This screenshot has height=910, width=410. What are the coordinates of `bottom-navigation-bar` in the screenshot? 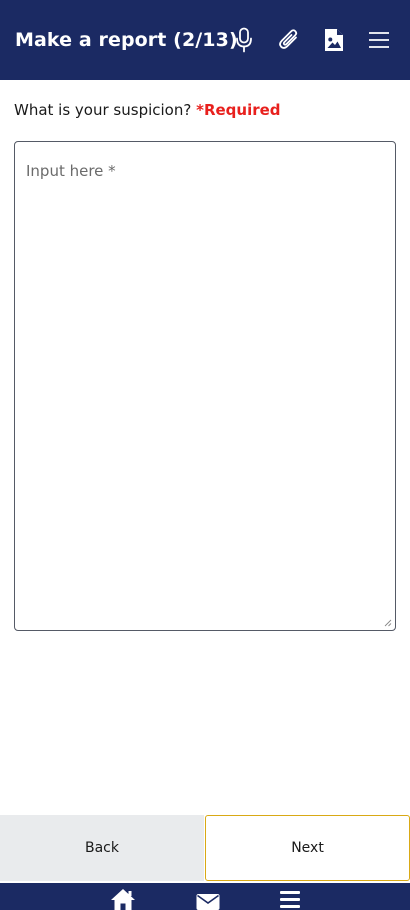 It's located at (205, 896).